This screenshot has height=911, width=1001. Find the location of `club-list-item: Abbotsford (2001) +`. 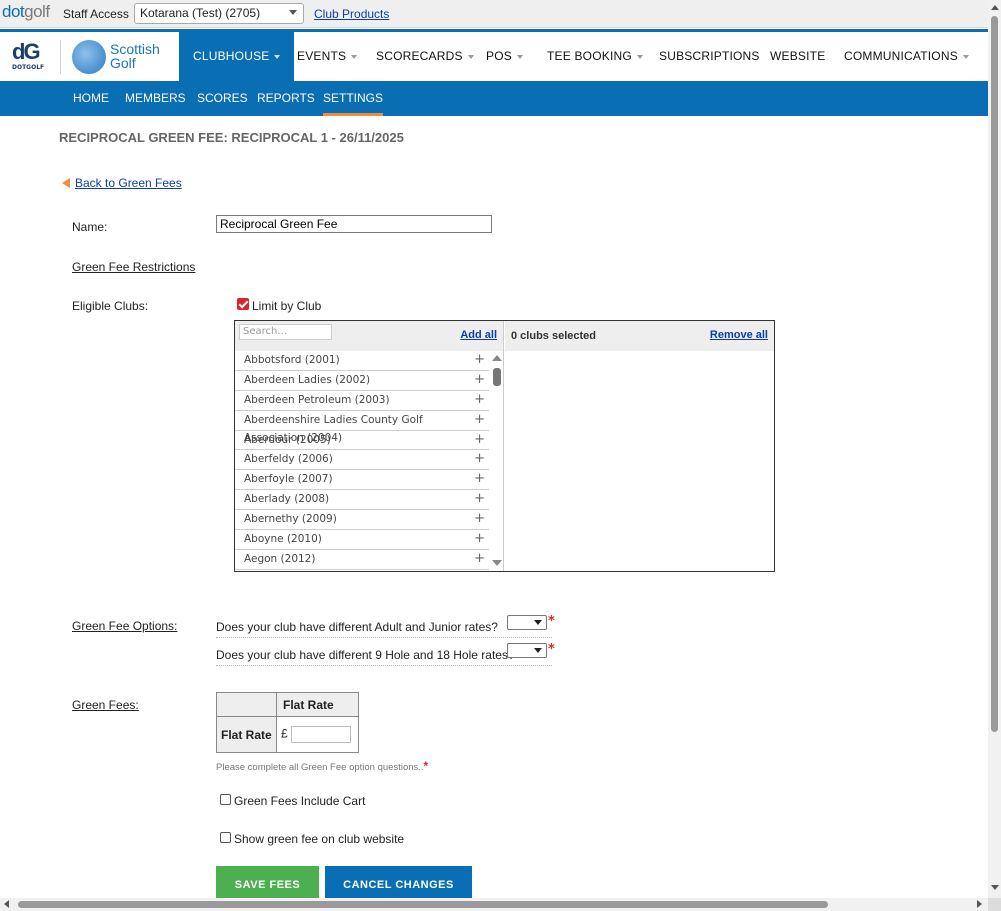

club-list-item: Abbotsford (2001) + is located at coordinates (362, 361).